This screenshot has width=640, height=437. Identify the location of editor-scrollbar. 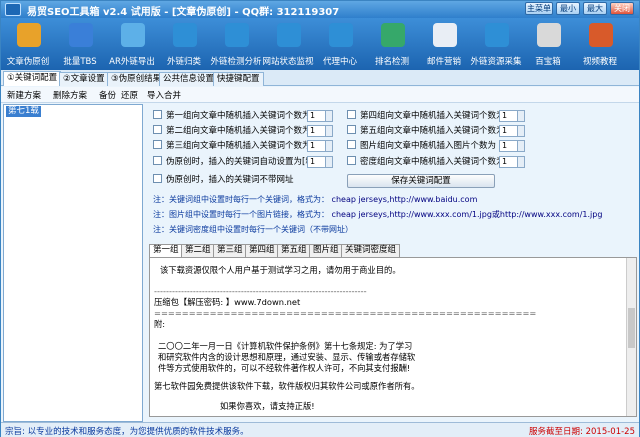
(631, 337).